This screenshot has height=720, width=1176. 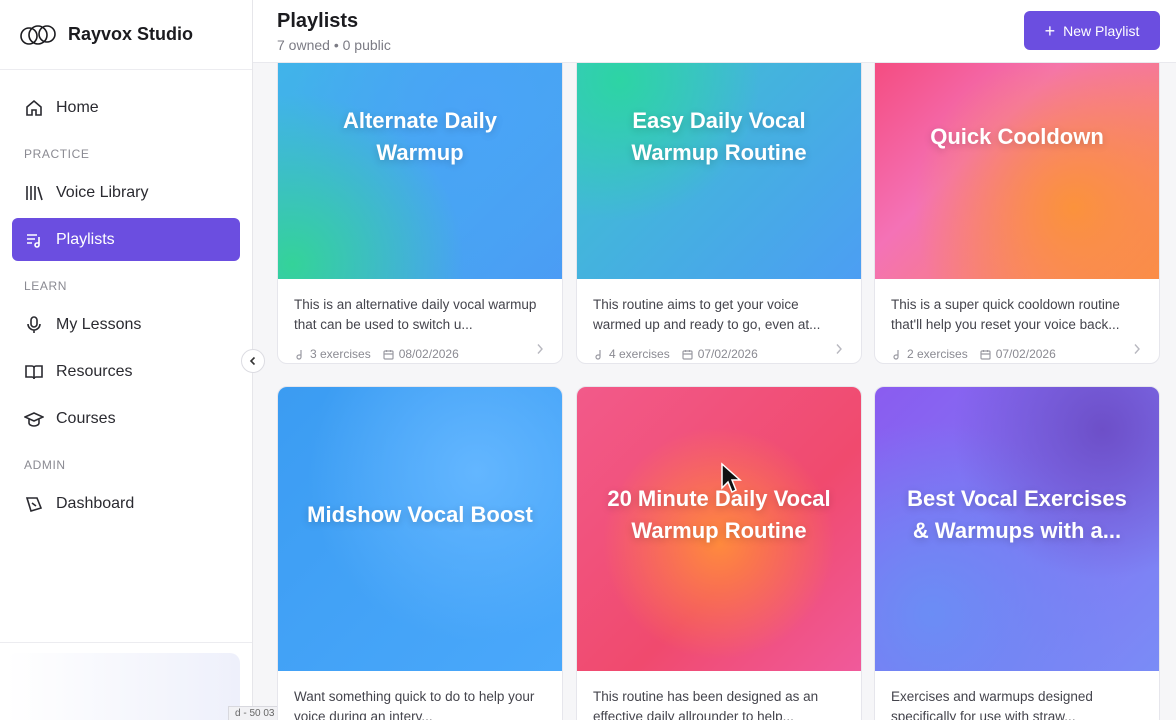 What do you see at coordinates (34, 504) in the screenshot?
I see `dashboard-icon` at bounding box center [34, 504].